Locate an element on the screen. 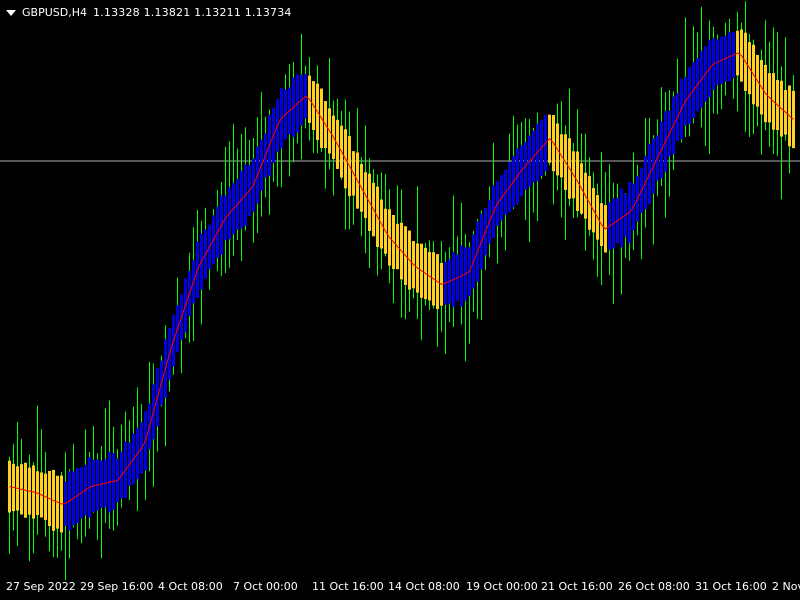 The image size is (800, 600). x-tick-label: 7 Oct 00:00 is located at coordinates (265, 586).